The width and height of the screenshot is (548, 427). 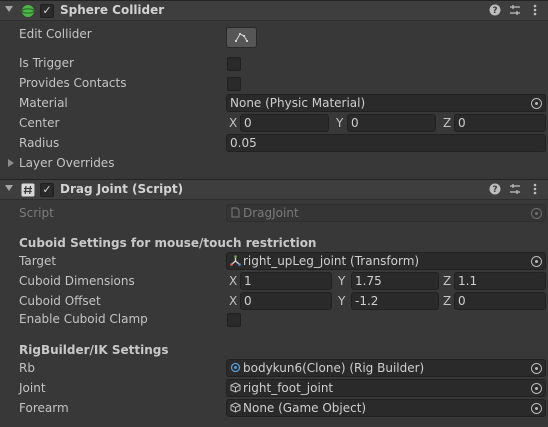 I want to click on material-label: Material, so click(x=43, y=103).